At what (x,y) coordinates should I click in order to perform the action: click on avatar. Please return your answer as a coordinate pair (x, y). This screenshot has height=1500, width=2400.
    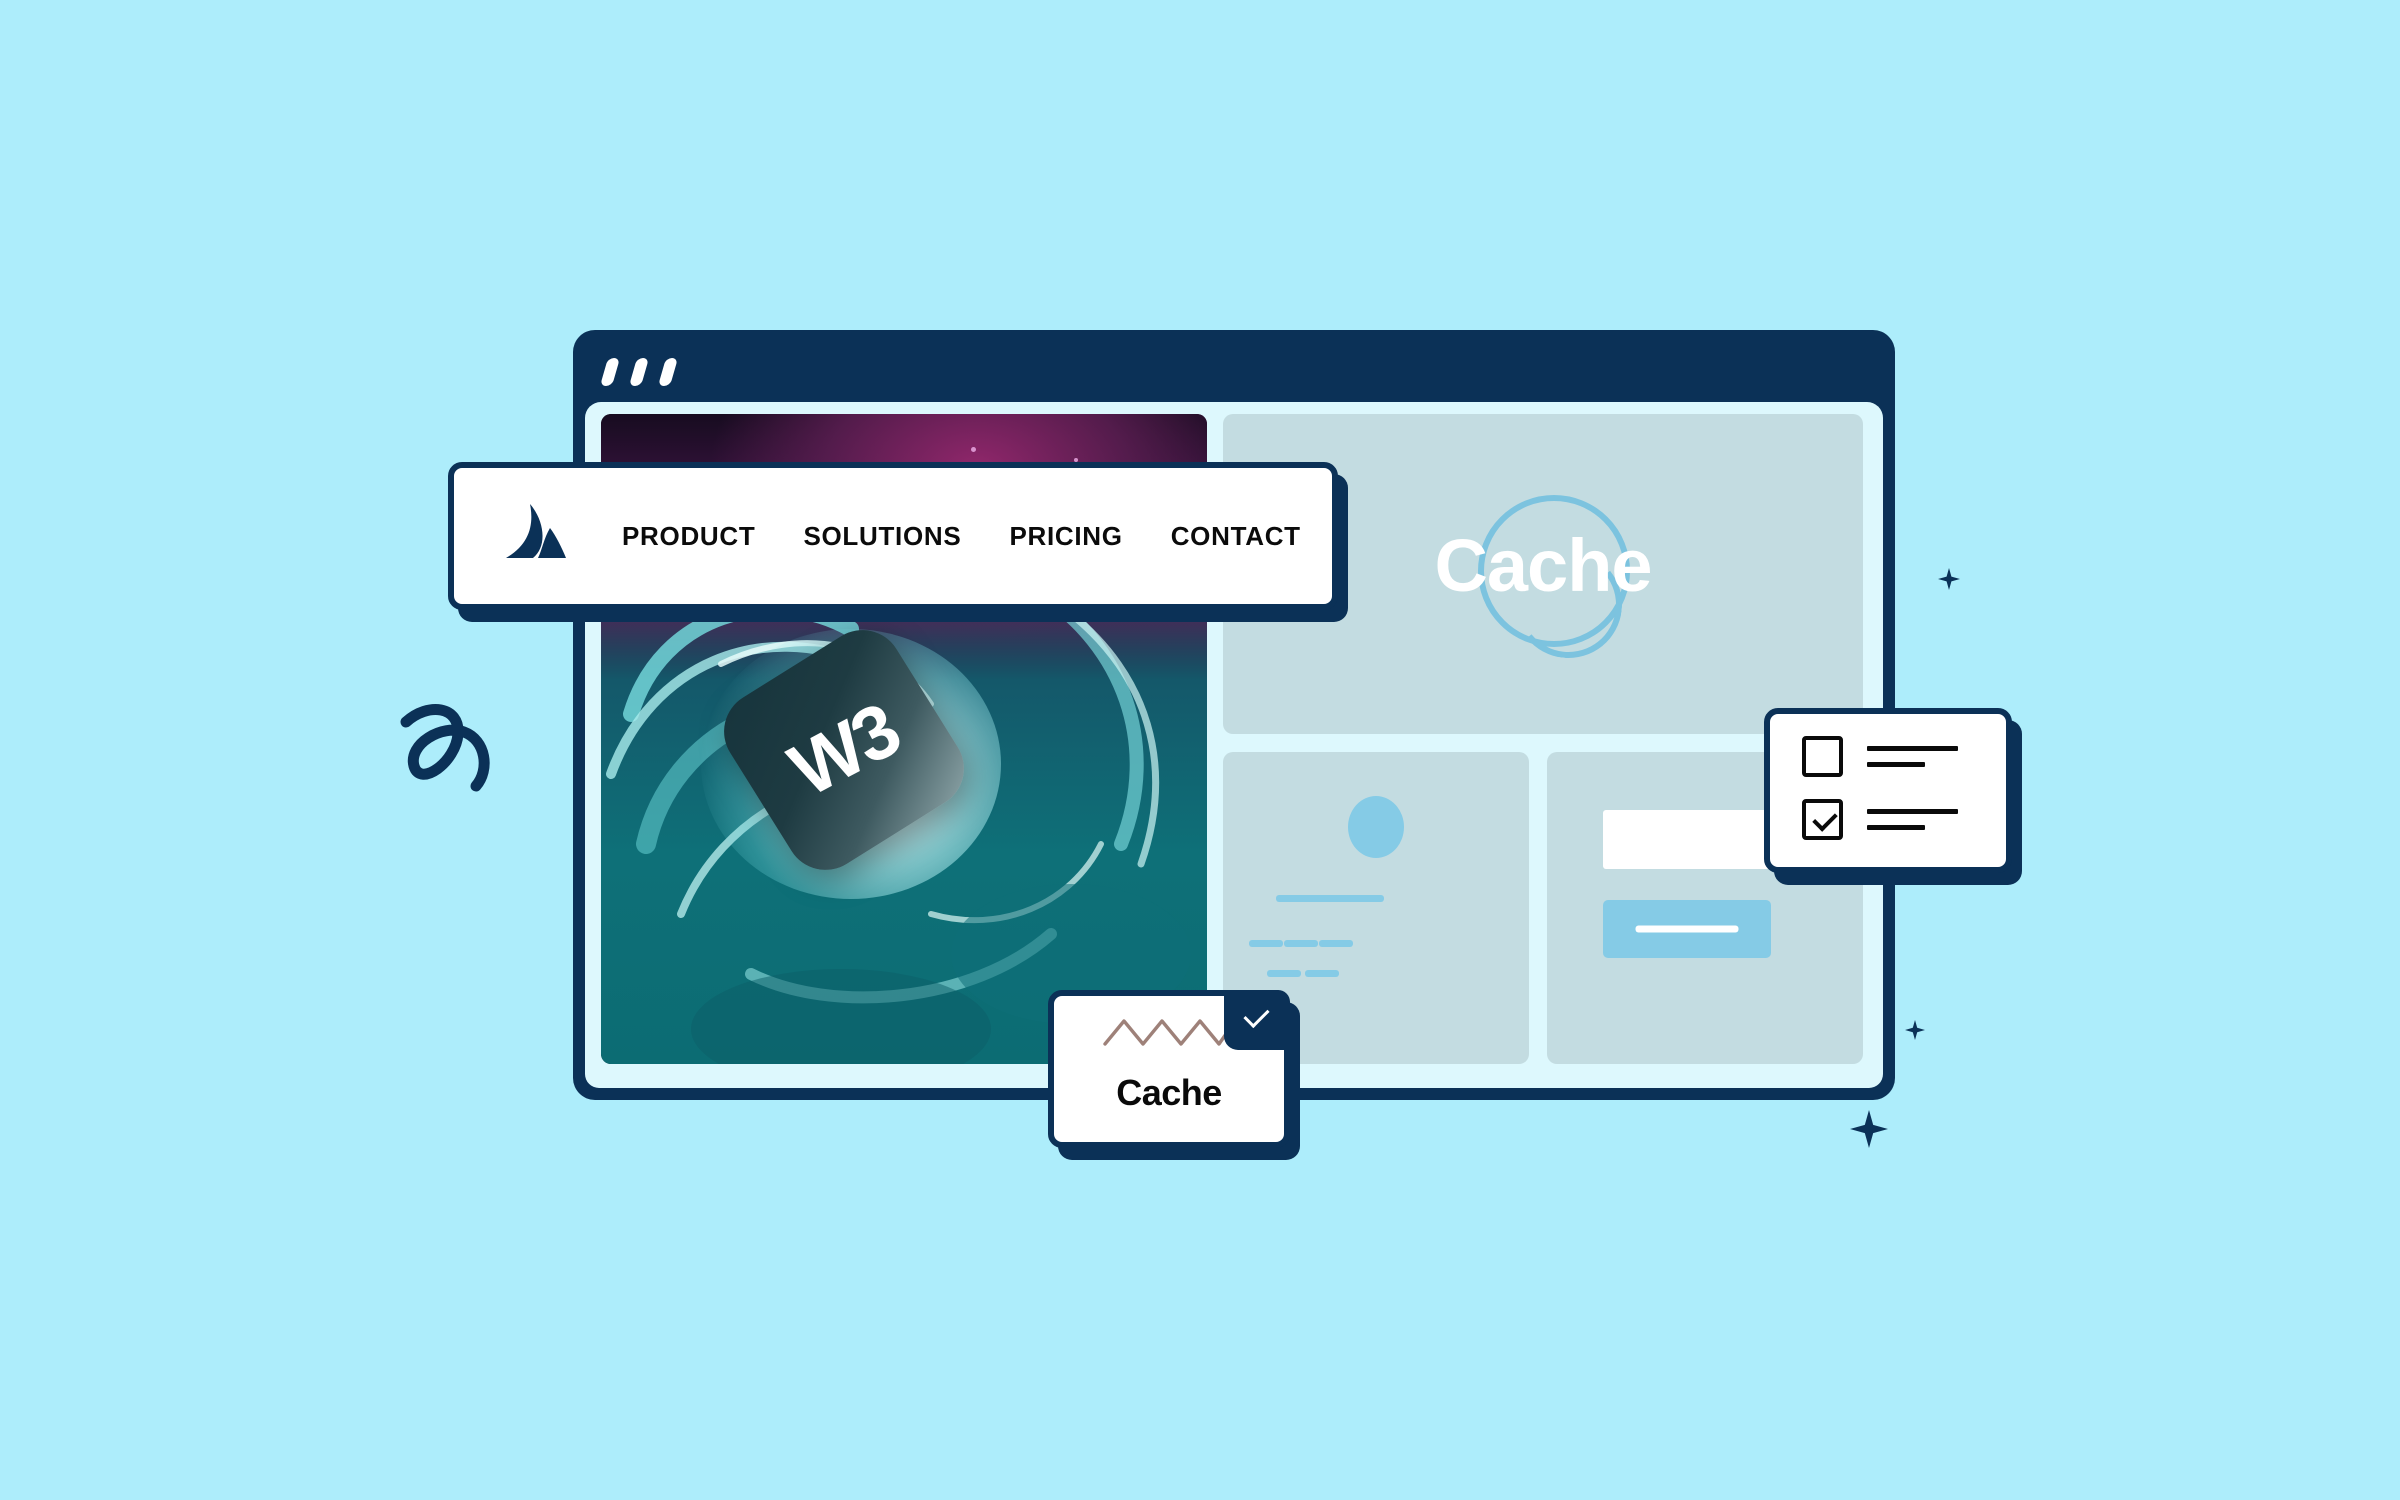
    Looking at the image, I should click on (1376, 827).